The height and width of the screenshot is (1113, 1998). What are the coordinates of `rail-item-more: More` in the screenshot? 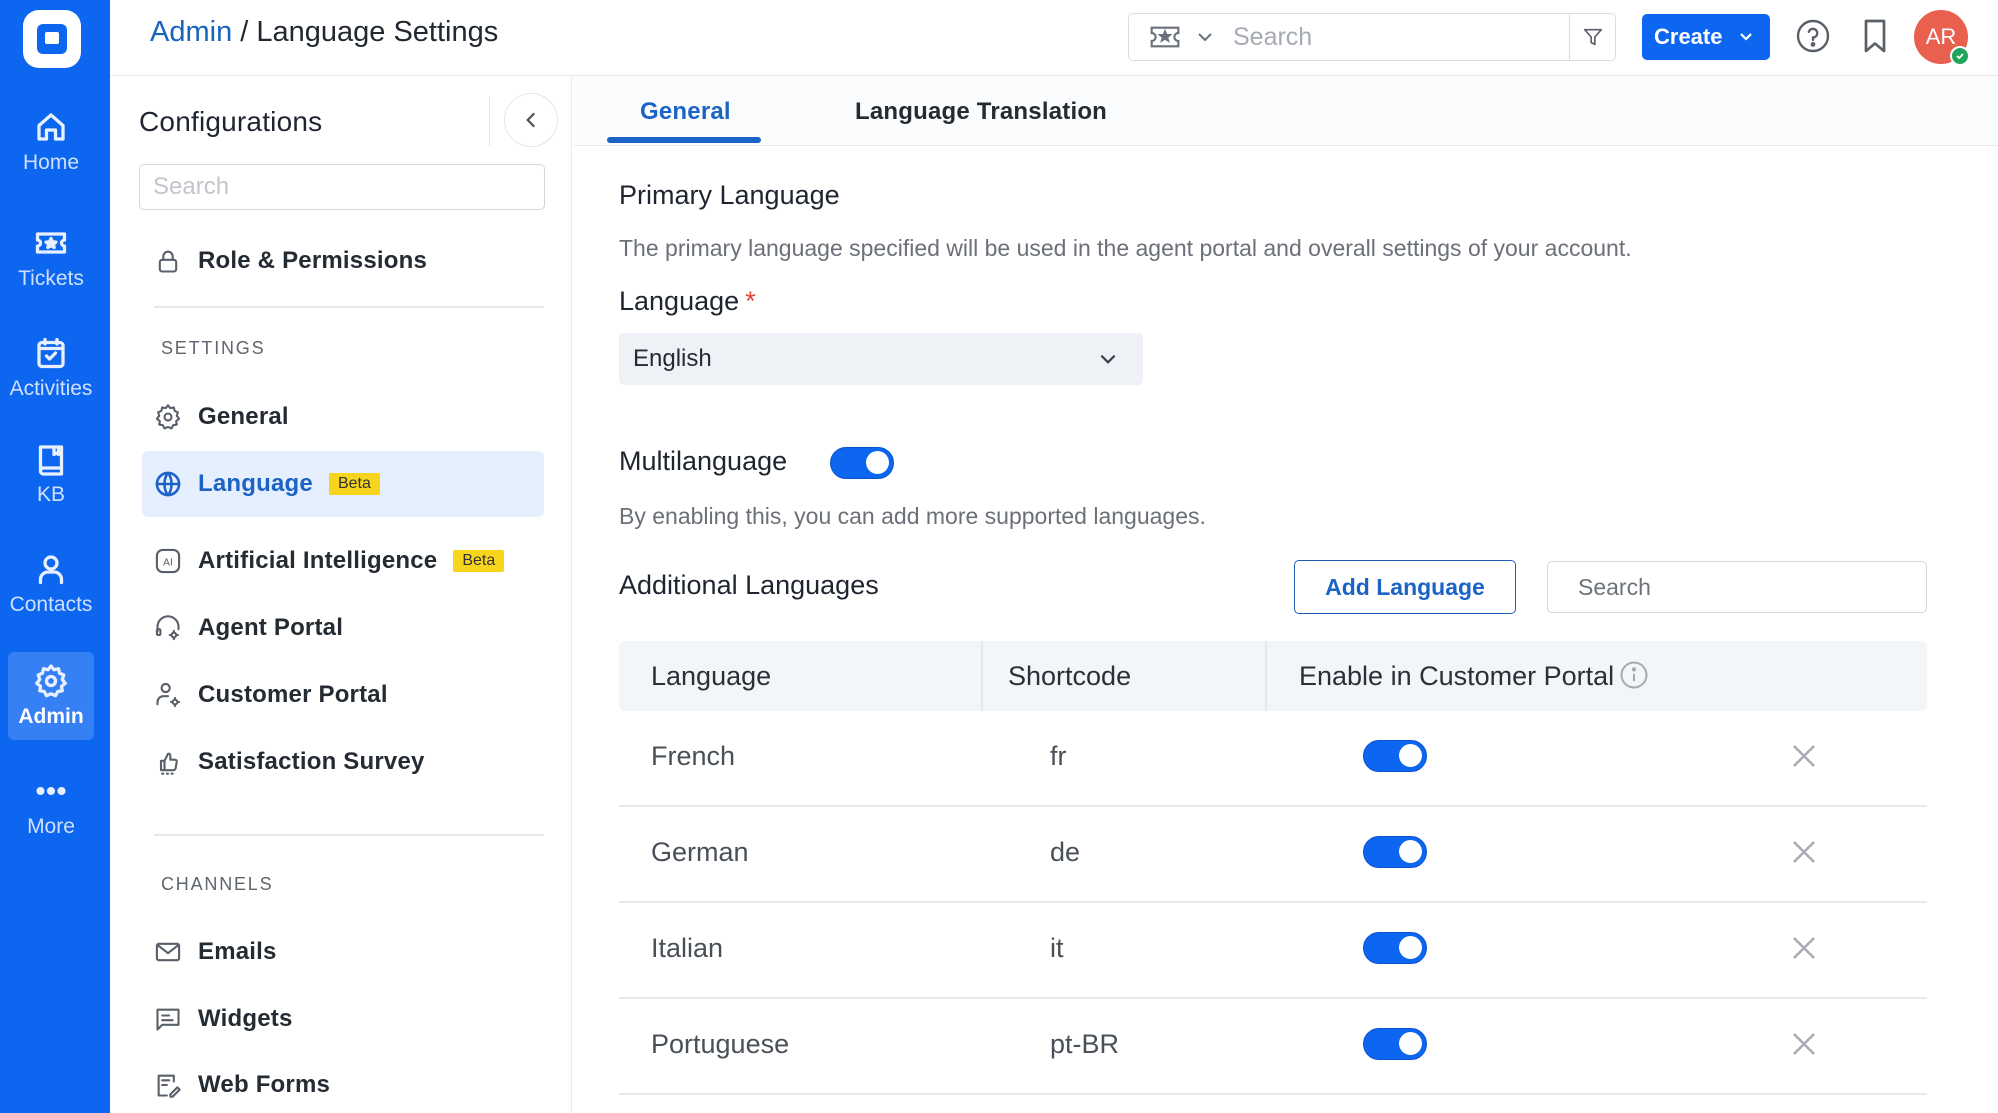 It's located at (51, 806).